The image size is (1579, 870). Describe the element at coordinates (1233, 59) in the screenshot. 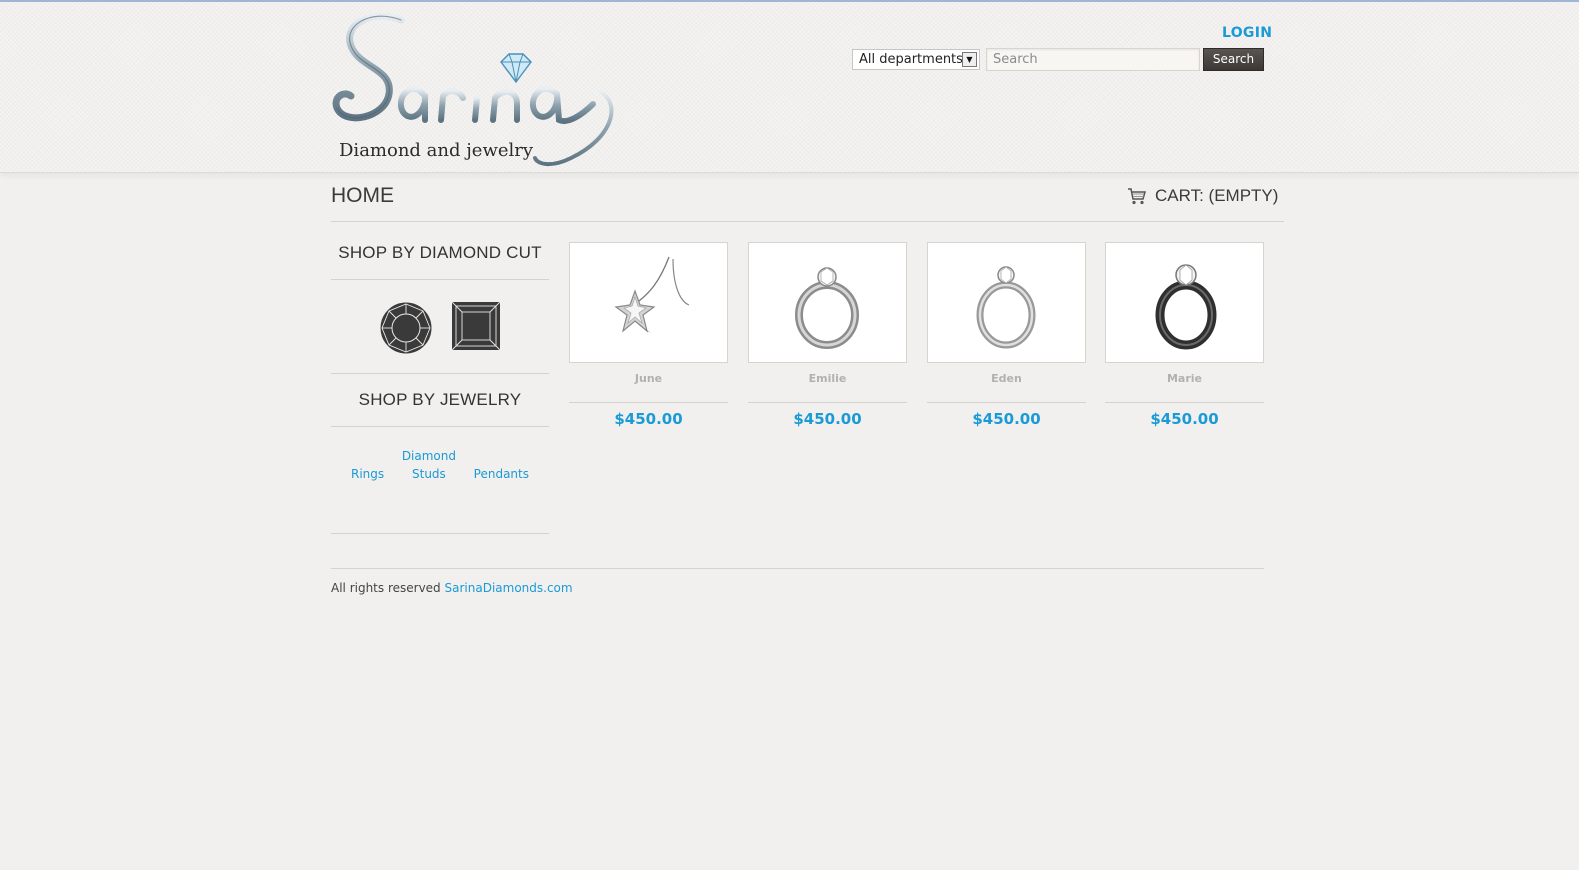

I see `search-button: Search` at that location.